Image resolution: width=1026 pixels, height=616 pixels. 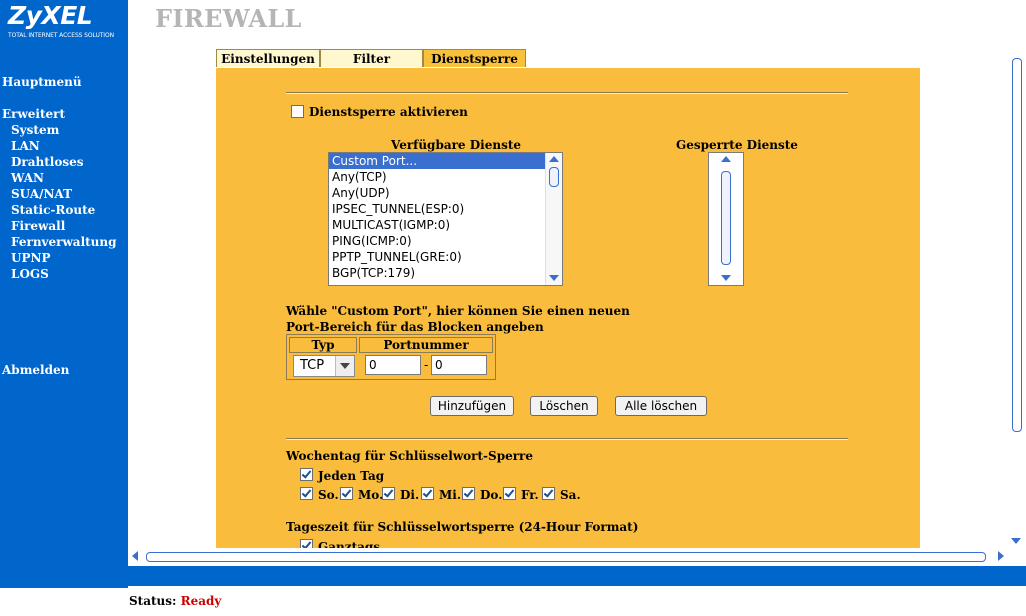 What do you see at coordinates (41, 194) in the screenshot?
I see `nav-item-sua-nat: SUA/NAT` at bounding box center [41, 194].